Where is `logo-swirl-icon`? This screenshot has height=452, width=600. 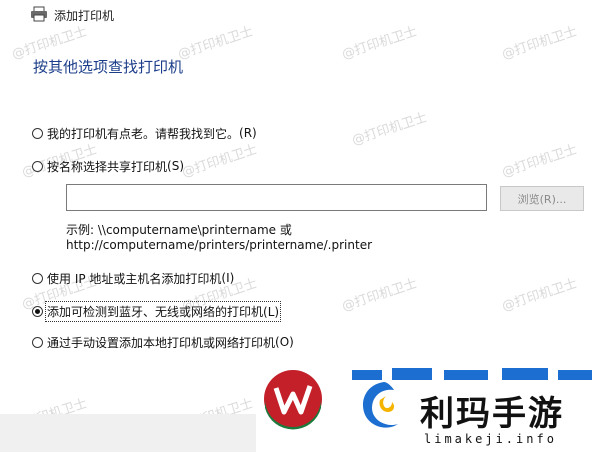 logo-swirl-icon is located at coordinates (380, 405).